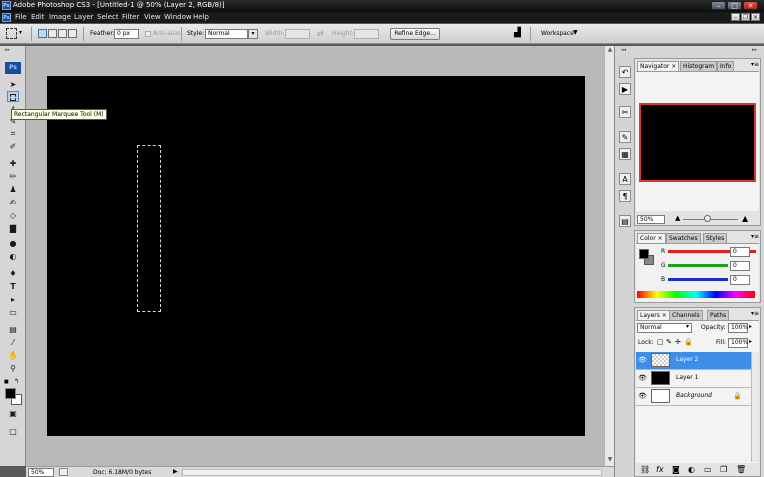  Describe the element at coordinates (625, 72) in the screenshot. I see `history-panel-icon: ↶` at that location.